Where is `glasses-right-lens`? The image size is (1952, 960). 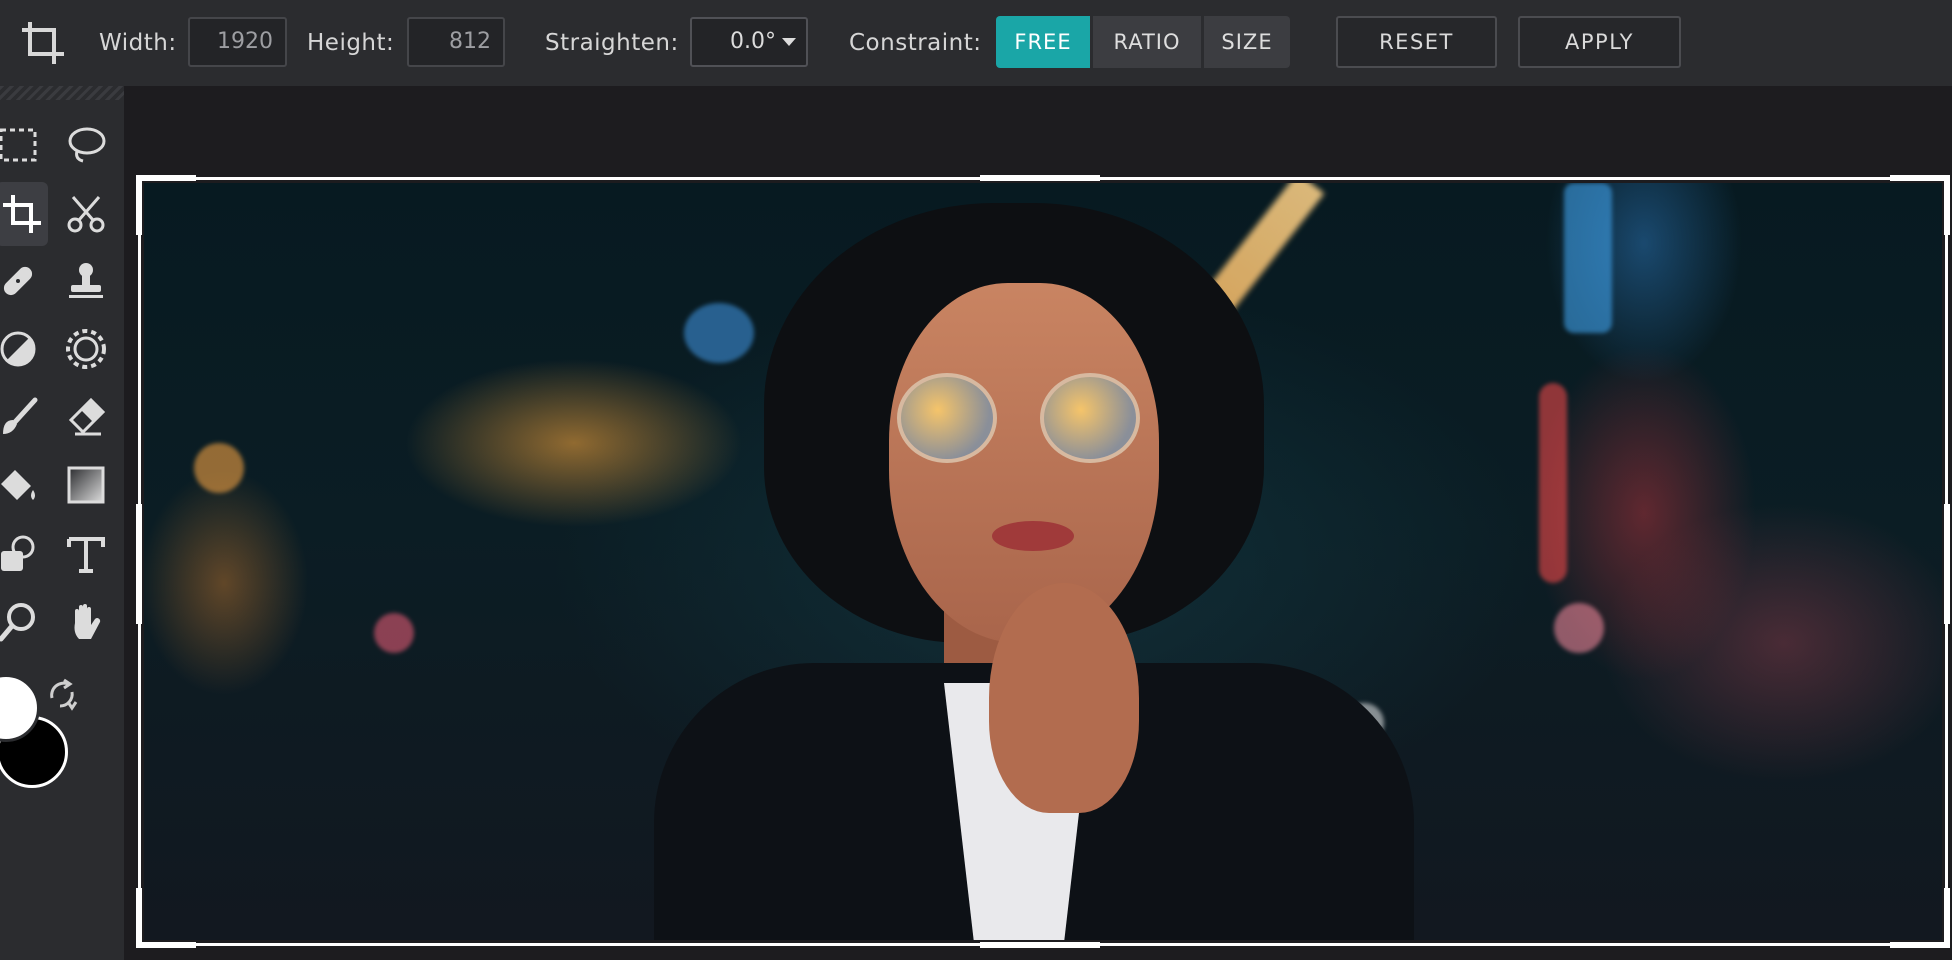
glasses-right-lens is located at coordinates (1090, 418).